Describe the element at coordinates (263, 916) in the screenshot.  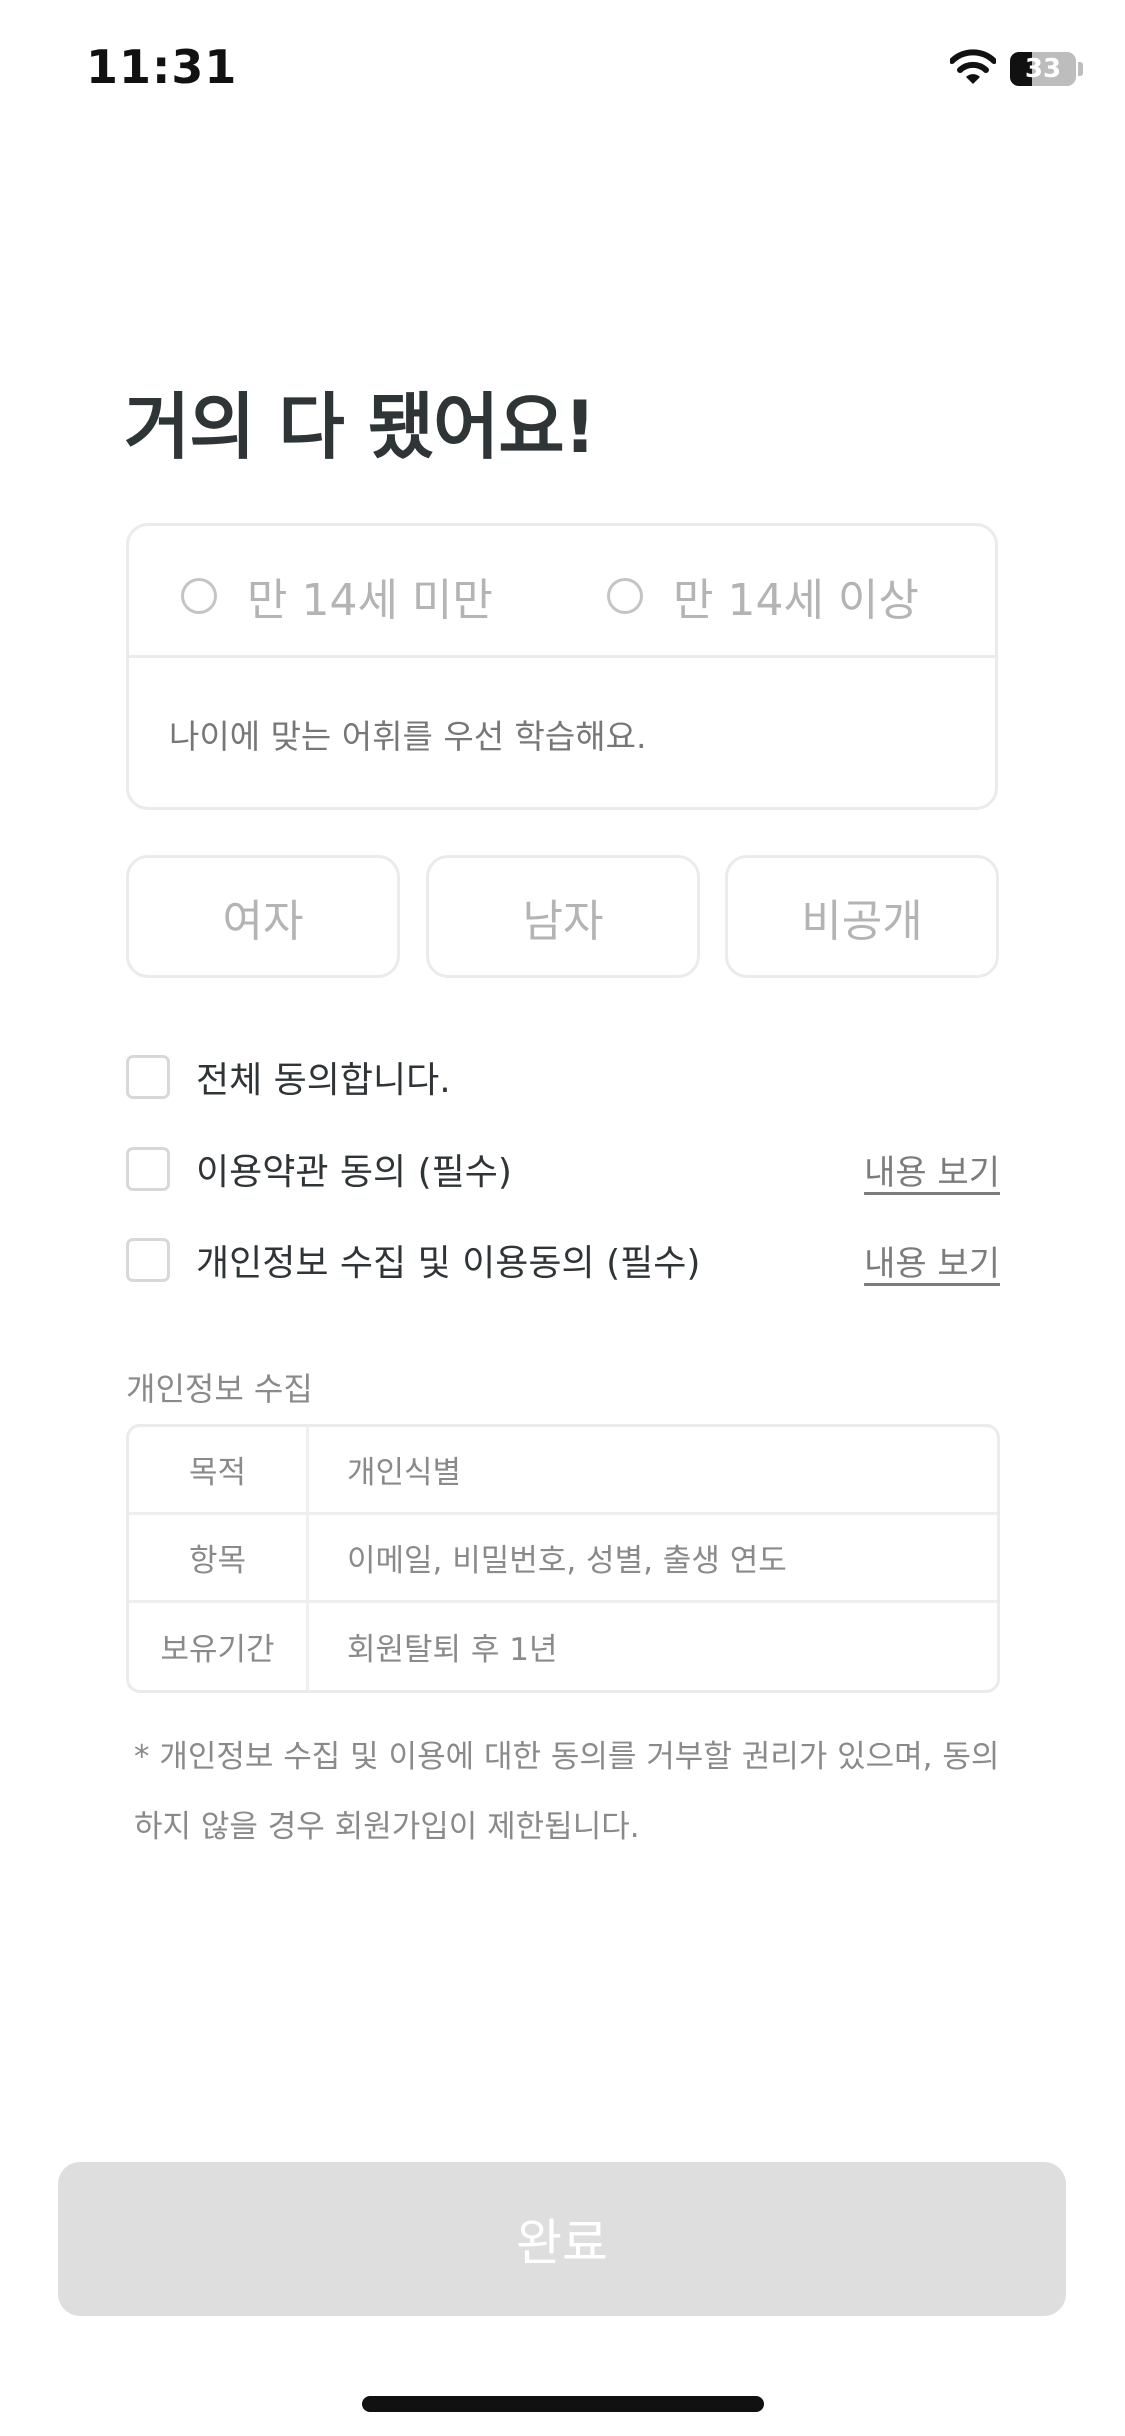
I see `gender-female-button: 여자` at that location.